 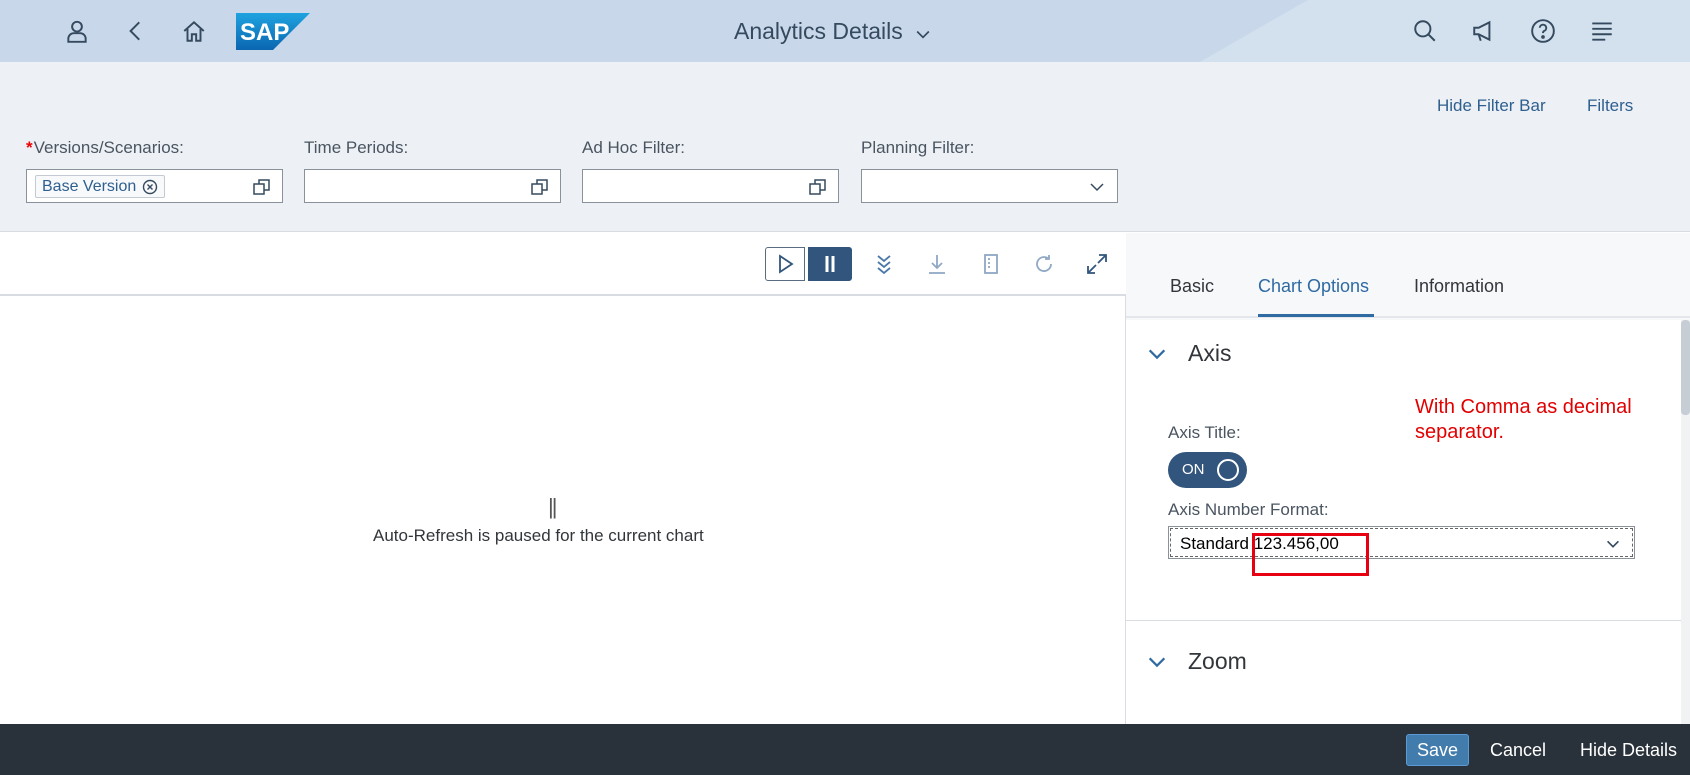 What do you see at coordinates (1628, 750) in the screenshot?
I see `hide-details-button: Hide Details` at bounding box center [1628, 750].